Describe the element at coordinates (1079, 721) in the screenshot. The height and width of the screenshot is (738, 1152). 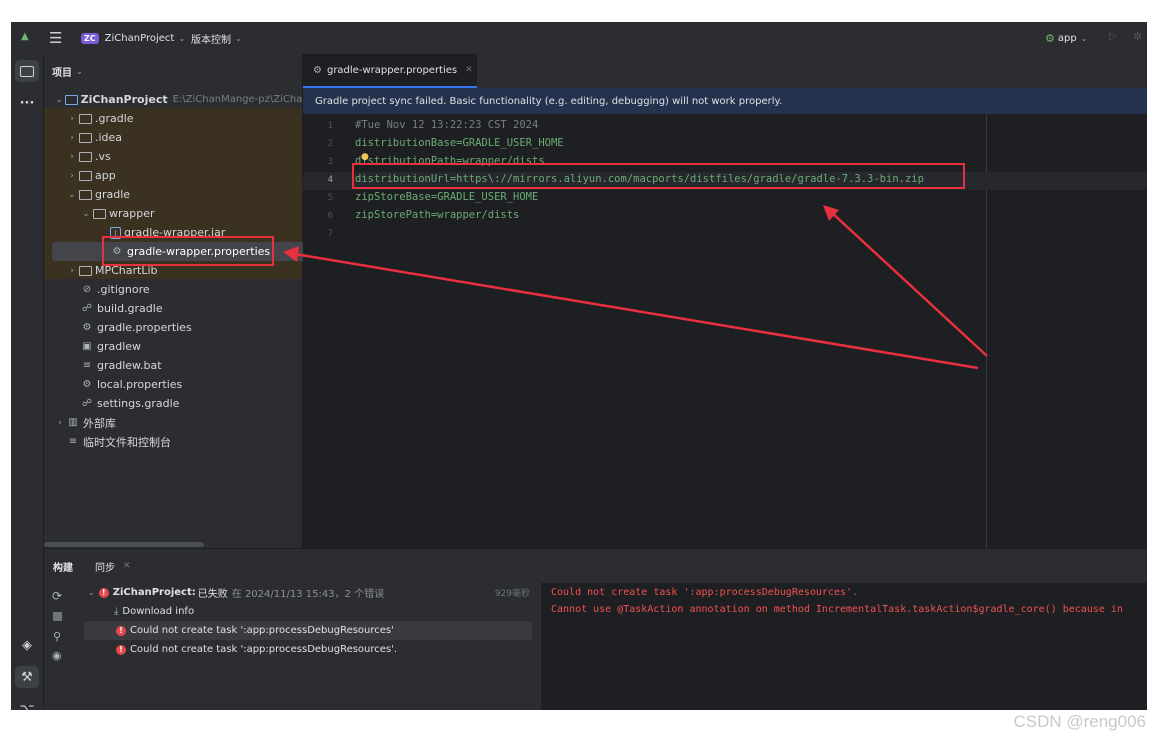
I see `watermark: CSDN @reng006` at that location.